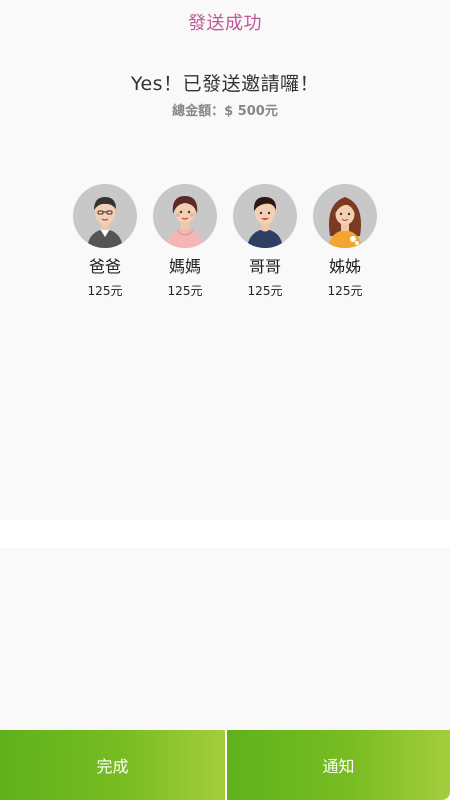 Image resolution: width=450 pixels, height=800 pixels. I want to click on mother-avatar, so click(185, 216).